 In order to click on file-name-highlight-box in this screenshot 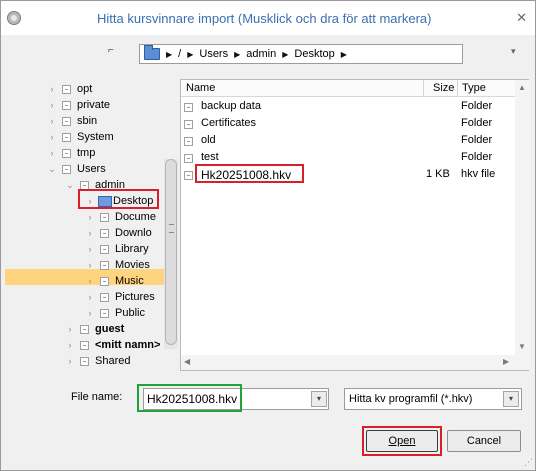, I will do `click(189, 398)`.